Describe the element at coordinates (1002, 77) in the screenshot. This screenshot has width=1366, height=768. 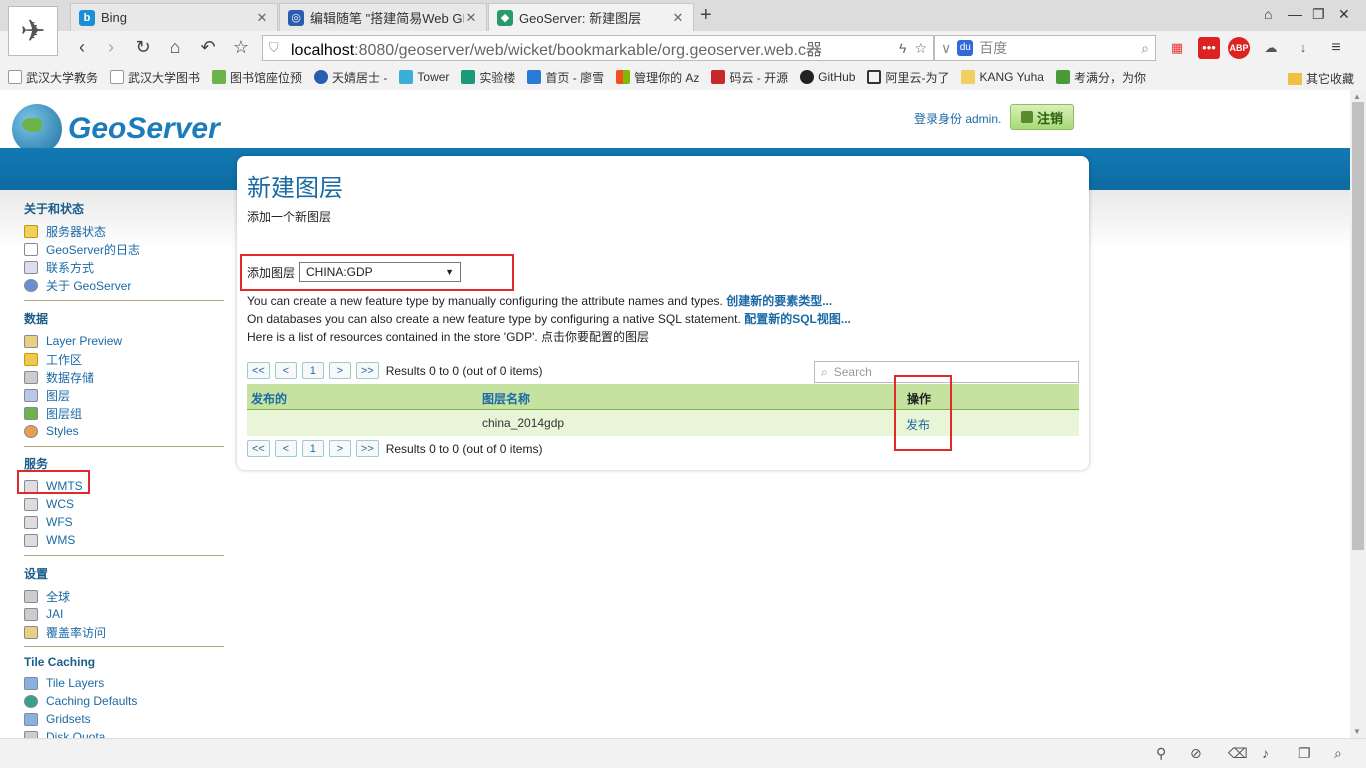
I see `bookmark-item: KANG Yuha` at that location.